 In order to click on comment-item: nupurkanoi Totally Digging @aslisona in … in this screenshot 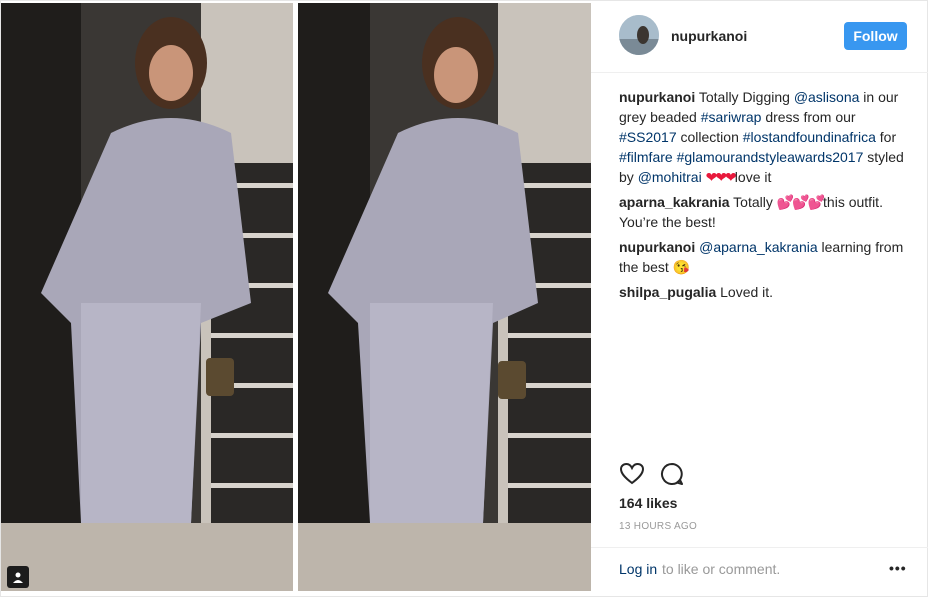, I will do `click(767, 137)`.